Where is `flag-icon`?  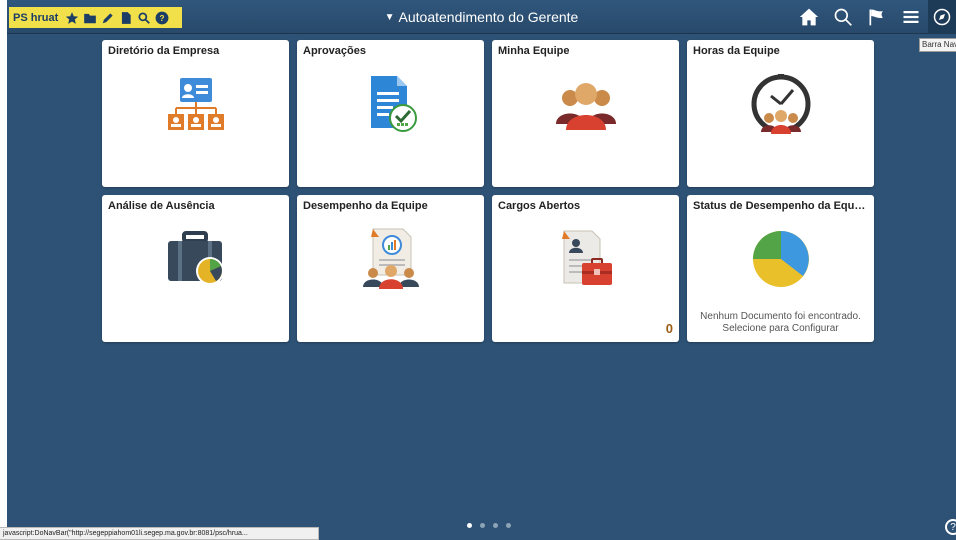
flag-icon is located at coordinates (877, 17).